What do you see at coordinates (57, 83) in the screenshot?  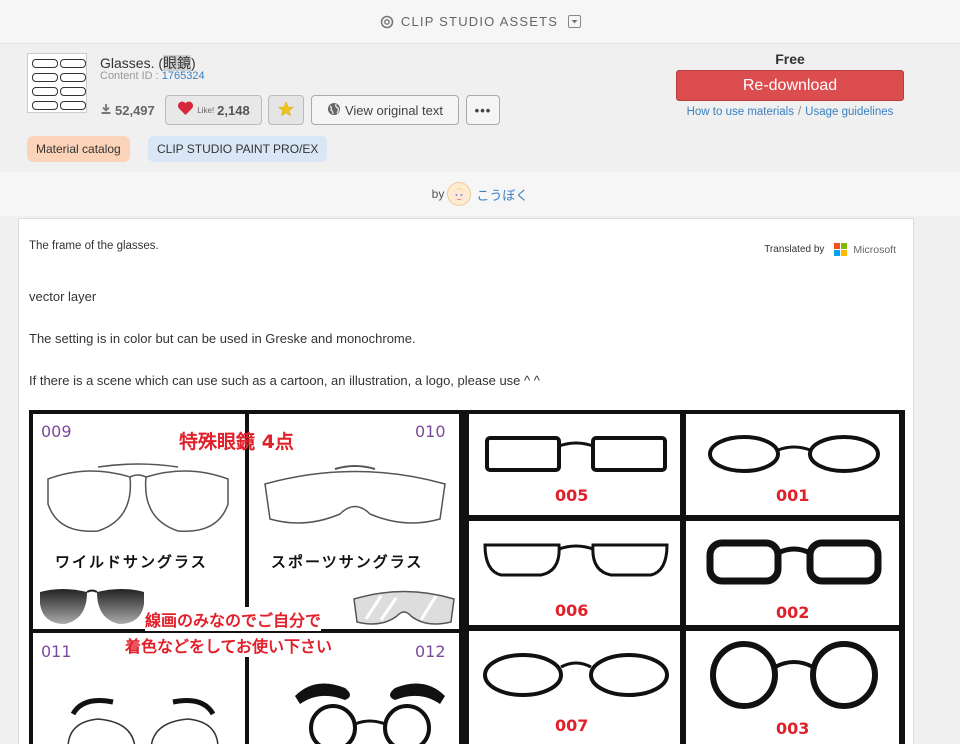 I see `material-thumbnail` at bounding box center [57, 83].